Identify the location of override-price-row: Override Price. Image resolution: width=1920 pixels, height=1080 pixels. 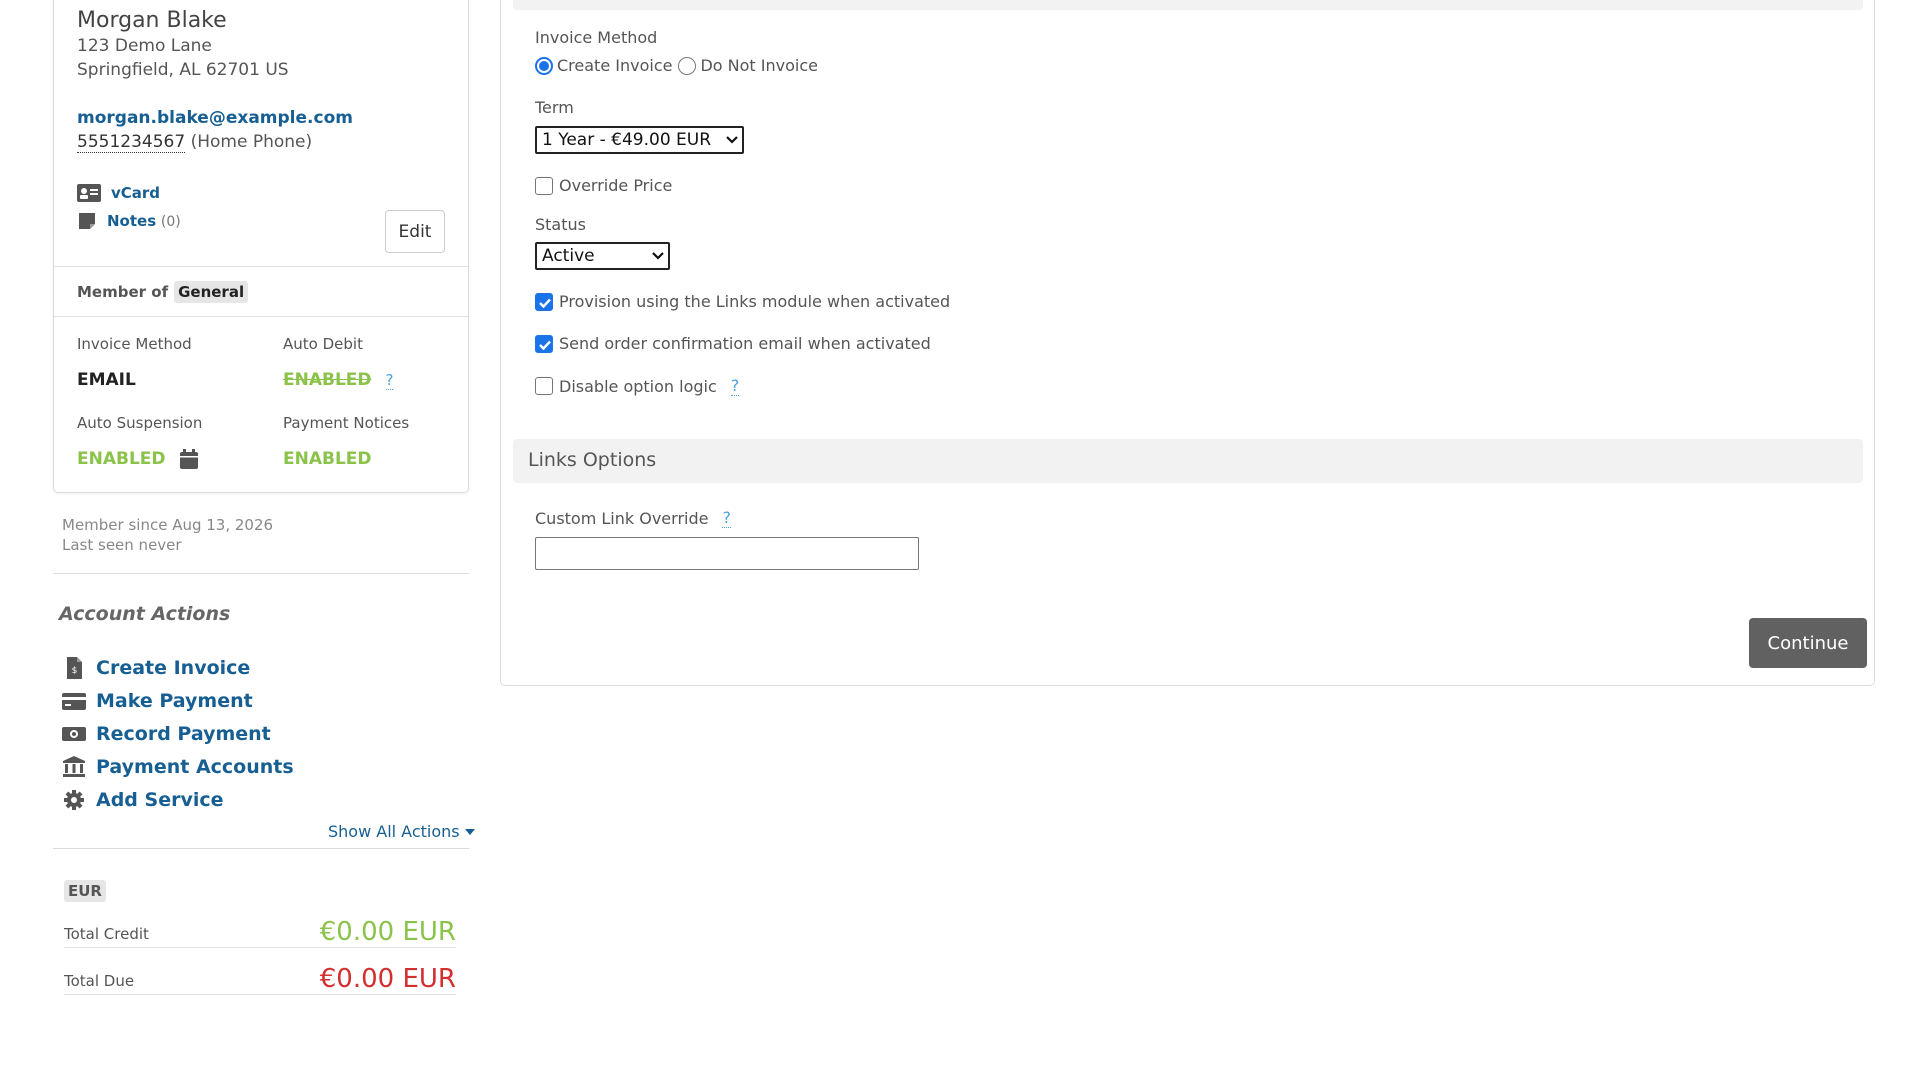
(603, 185).